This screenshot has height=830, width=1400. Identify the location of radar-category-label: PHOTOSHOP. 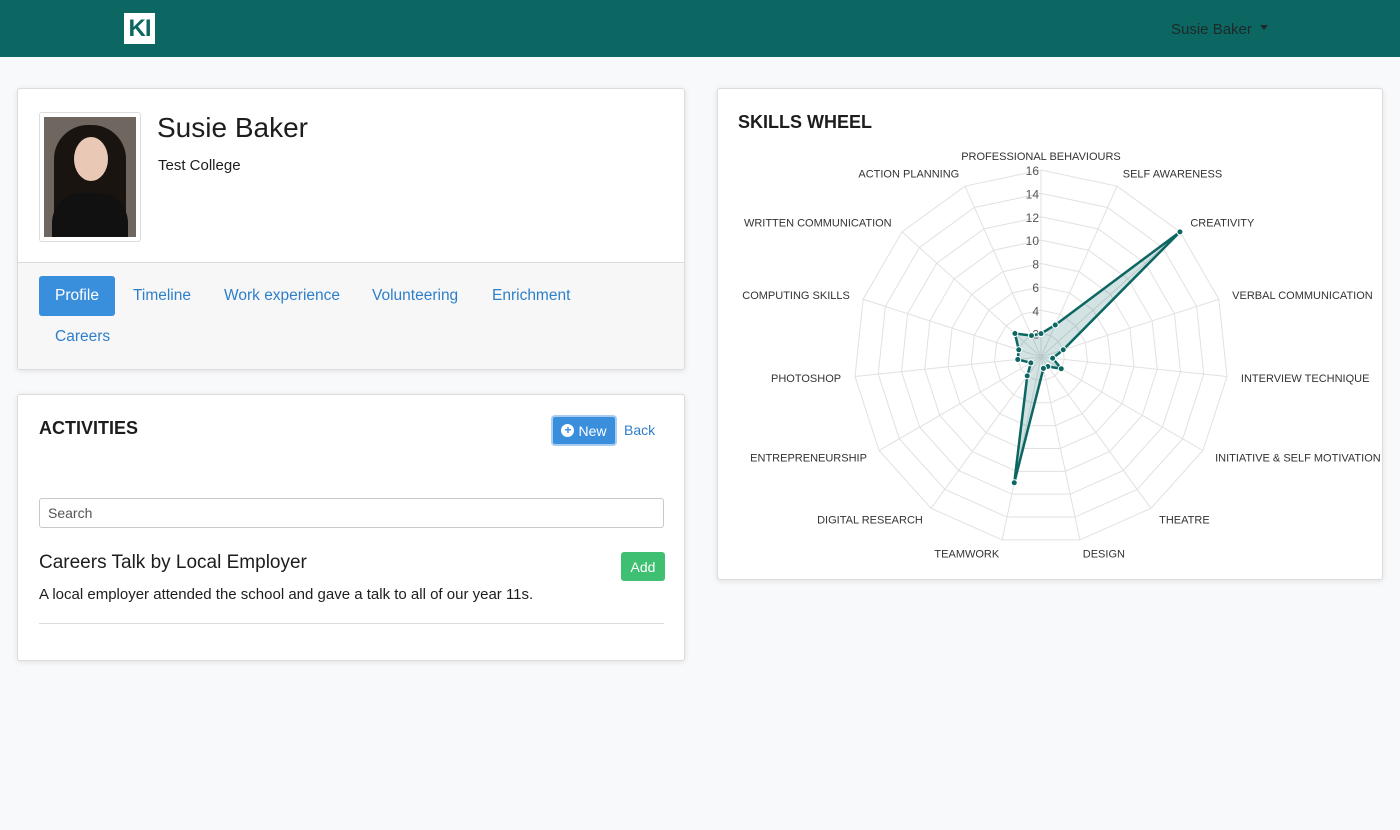
(806, 379).